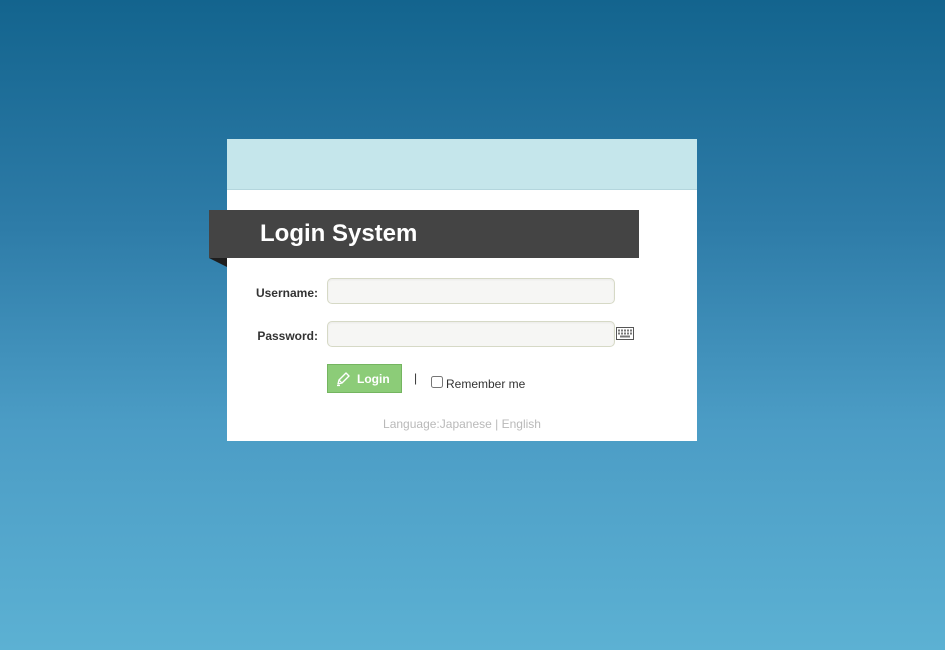 This screenshot has height=650, width=945. What do you see at coordinates (286, 293) in the screenshot?
I see `username-label: Username:` at bounding box center [286, 293].